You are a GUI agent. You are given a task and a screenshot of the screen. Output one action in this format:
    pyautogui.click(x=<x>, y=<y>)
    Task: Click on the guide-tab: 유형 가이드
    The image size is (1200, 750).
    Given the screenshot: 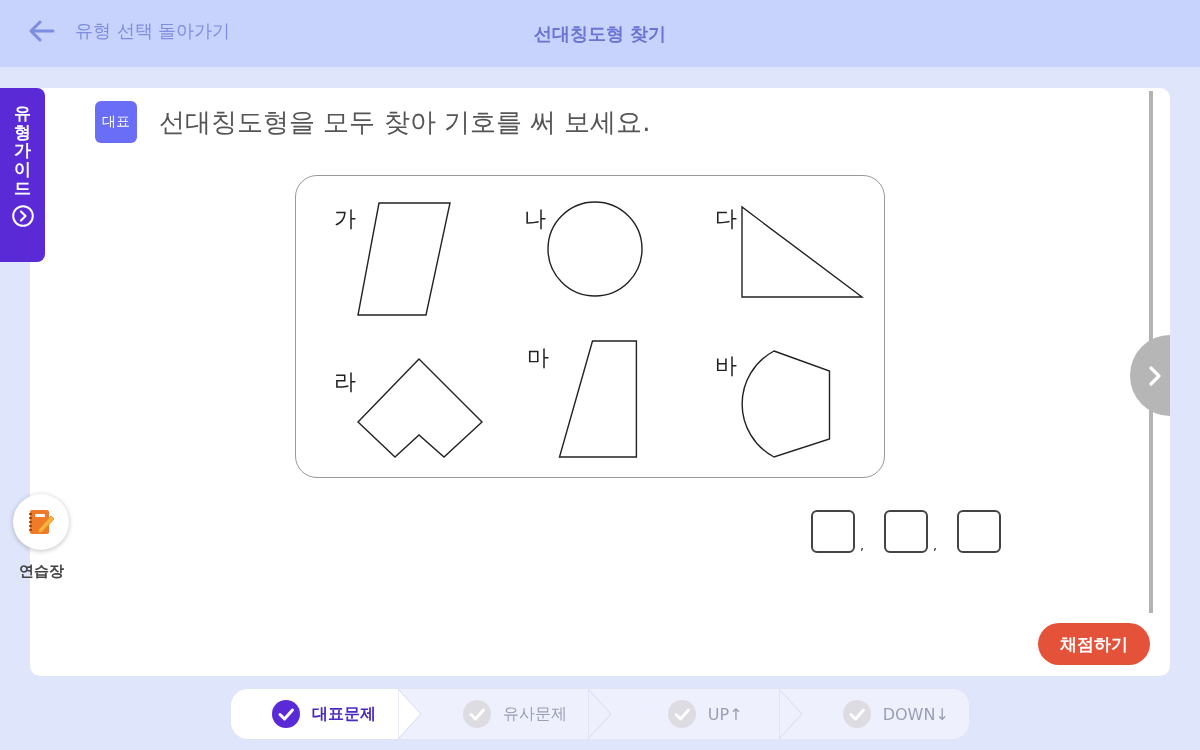 What is the action you would take?
    pyautogui.click(x=22, y=175)
    